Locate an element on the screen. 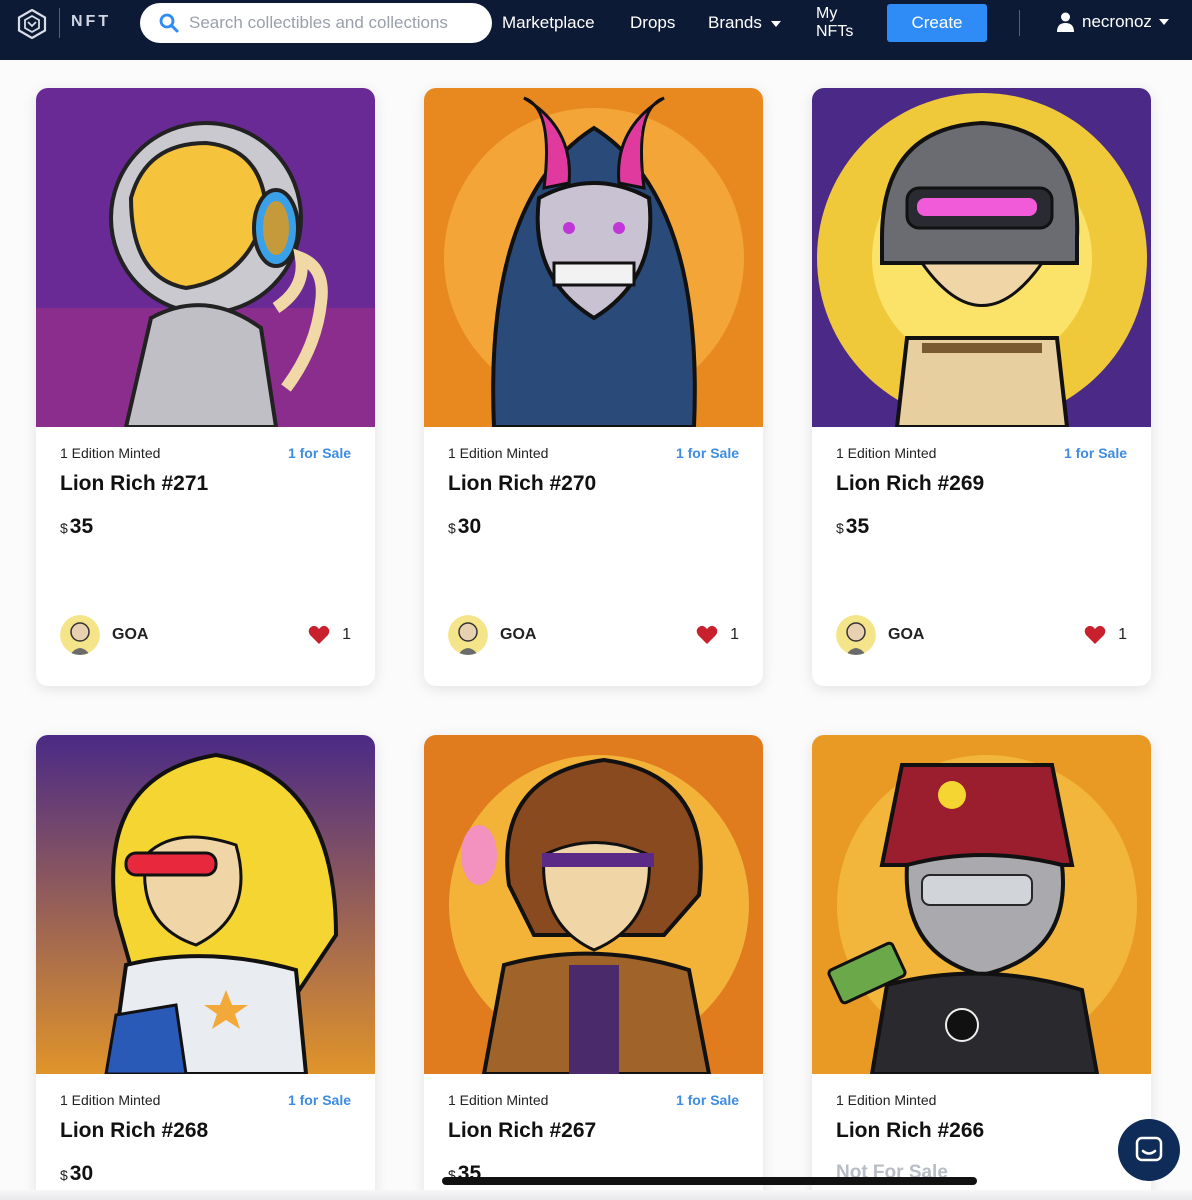  page-bottom-edge is located at coordinates (596, 1195).